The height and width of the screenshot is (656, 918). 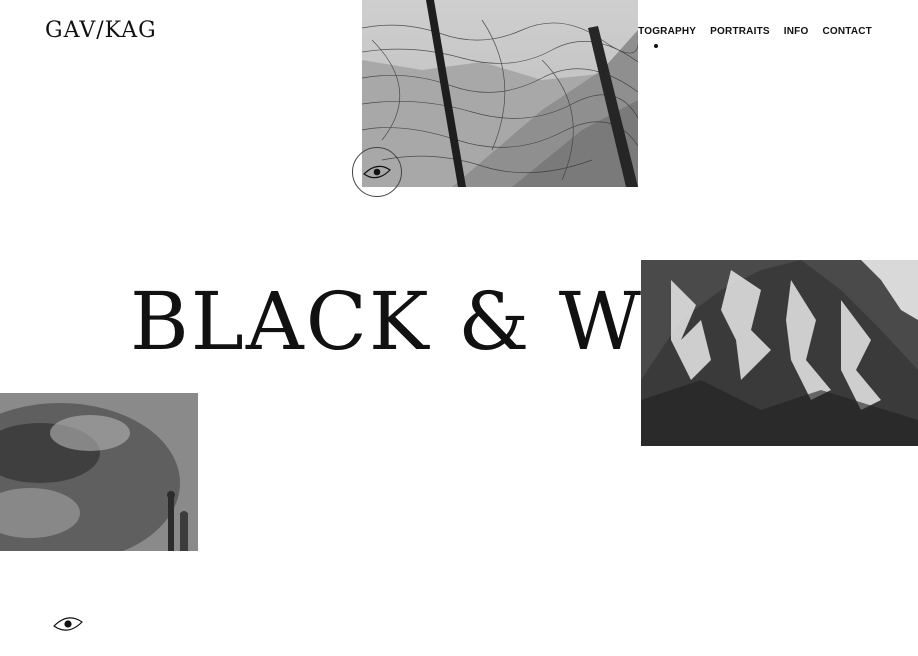 I want to click on view-cursor, so click(x=377, y=172).